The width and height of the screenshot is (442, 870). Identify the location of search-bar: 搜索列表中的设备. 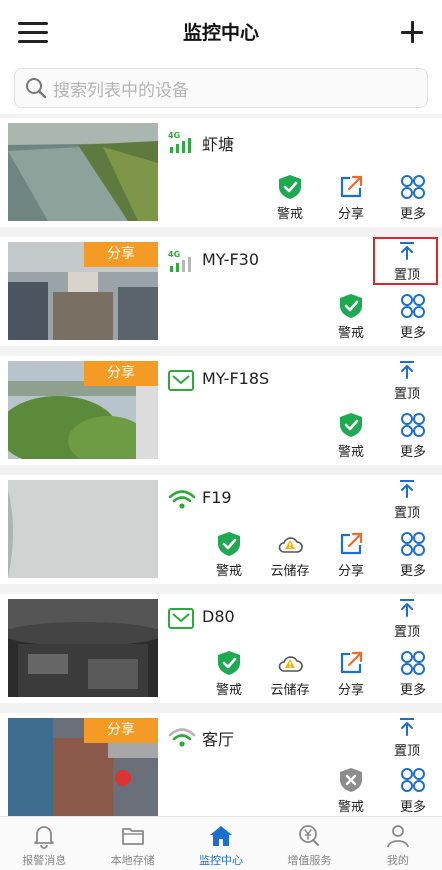
(221, 88).